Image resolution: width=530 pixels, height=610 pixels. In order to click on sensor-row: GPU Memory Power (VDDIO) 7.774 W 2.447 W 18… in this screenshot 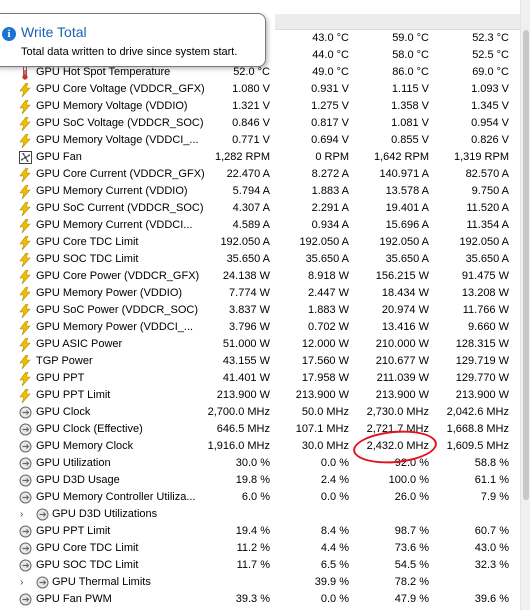, I will do `click(260, 293)`.